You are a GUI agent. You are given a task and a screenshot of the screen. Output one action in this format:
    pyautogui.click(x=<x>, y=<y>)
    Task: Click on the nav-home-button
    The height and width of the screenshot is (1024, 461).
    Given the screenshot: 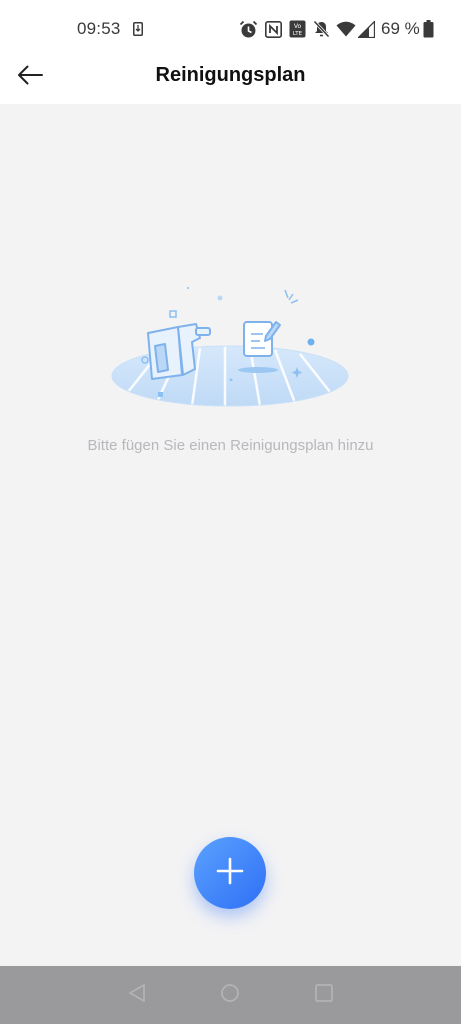 What is the action you would take?
    pyautogui.click(x=230, y=995)
    